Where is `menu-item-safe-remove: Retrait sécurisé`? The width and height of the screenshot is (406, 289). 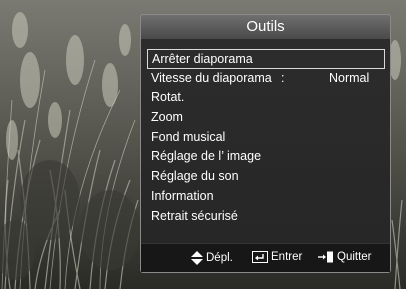
menu-item-safe-remove: Retrait sécurisé is located at coordinates (266, 217).